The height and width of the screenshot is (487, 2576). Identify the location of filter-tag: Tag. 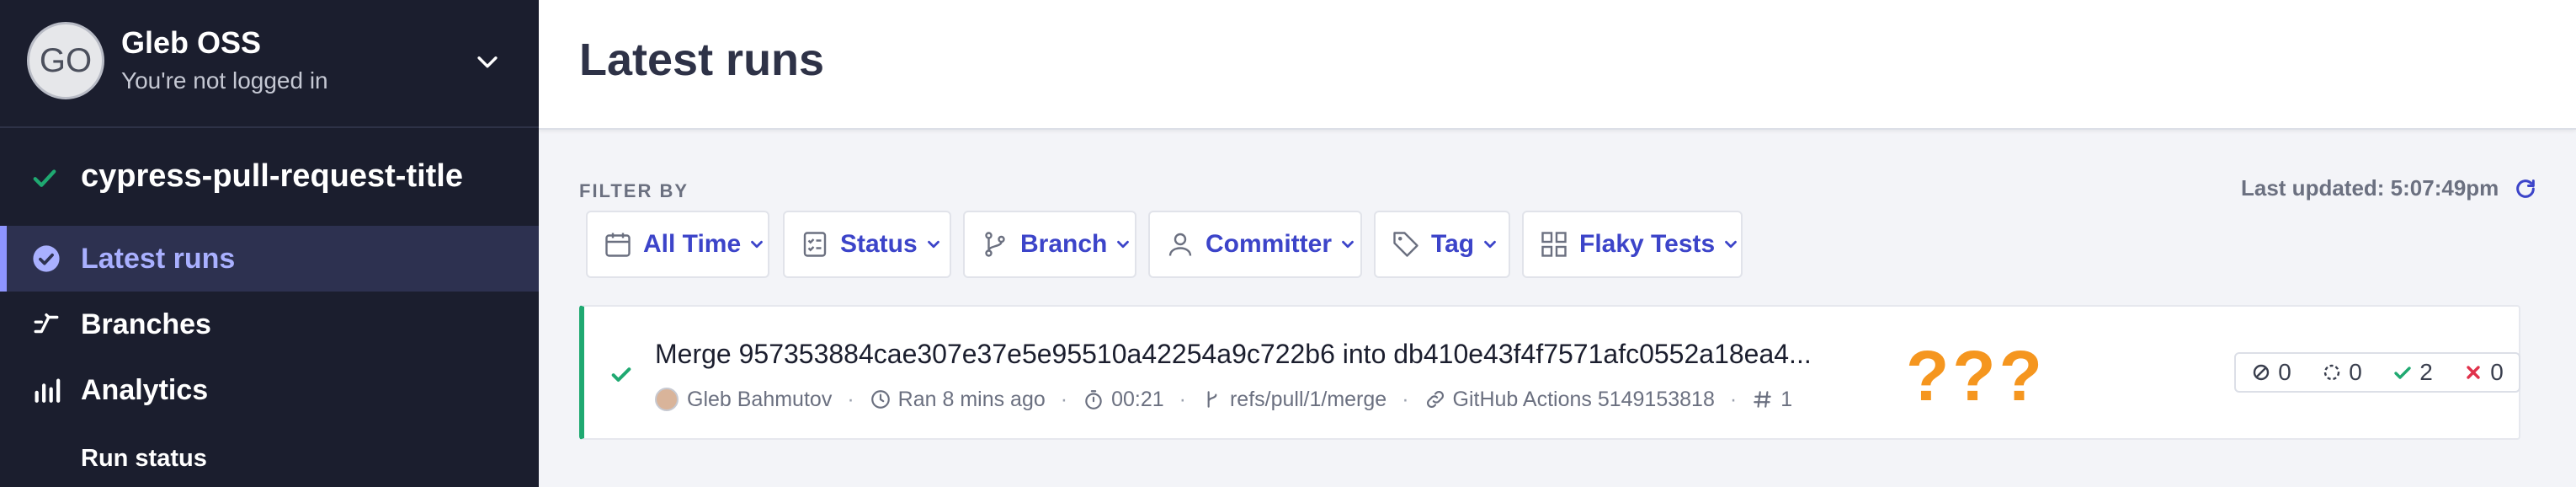
(1442, 244).